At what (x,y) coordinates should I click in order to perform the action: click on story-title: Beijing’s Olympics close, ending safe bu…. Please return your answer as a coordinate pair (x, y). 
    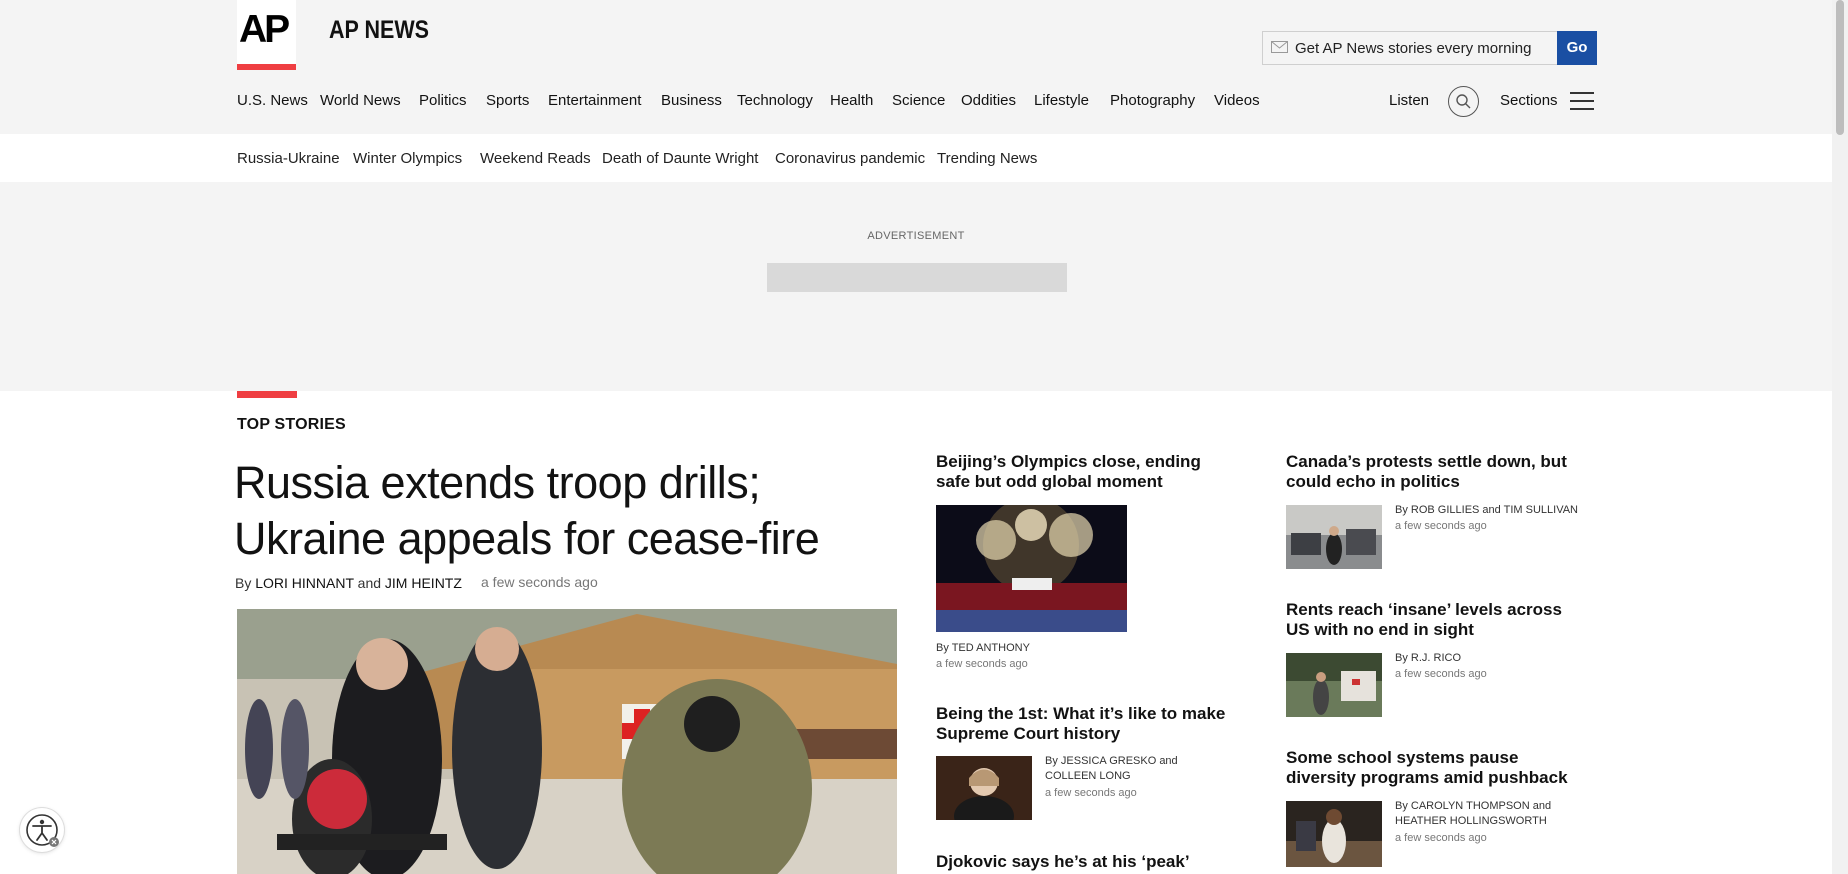
    Looking at the image, I should click on (1081, 472).